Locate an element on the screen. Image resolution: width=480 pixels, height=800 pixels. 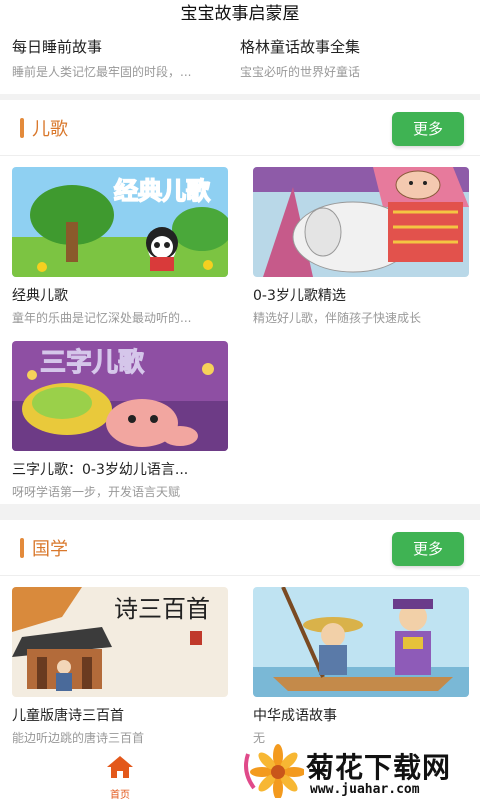
idiom-stories-illustration is located at coordinates (361, 642).